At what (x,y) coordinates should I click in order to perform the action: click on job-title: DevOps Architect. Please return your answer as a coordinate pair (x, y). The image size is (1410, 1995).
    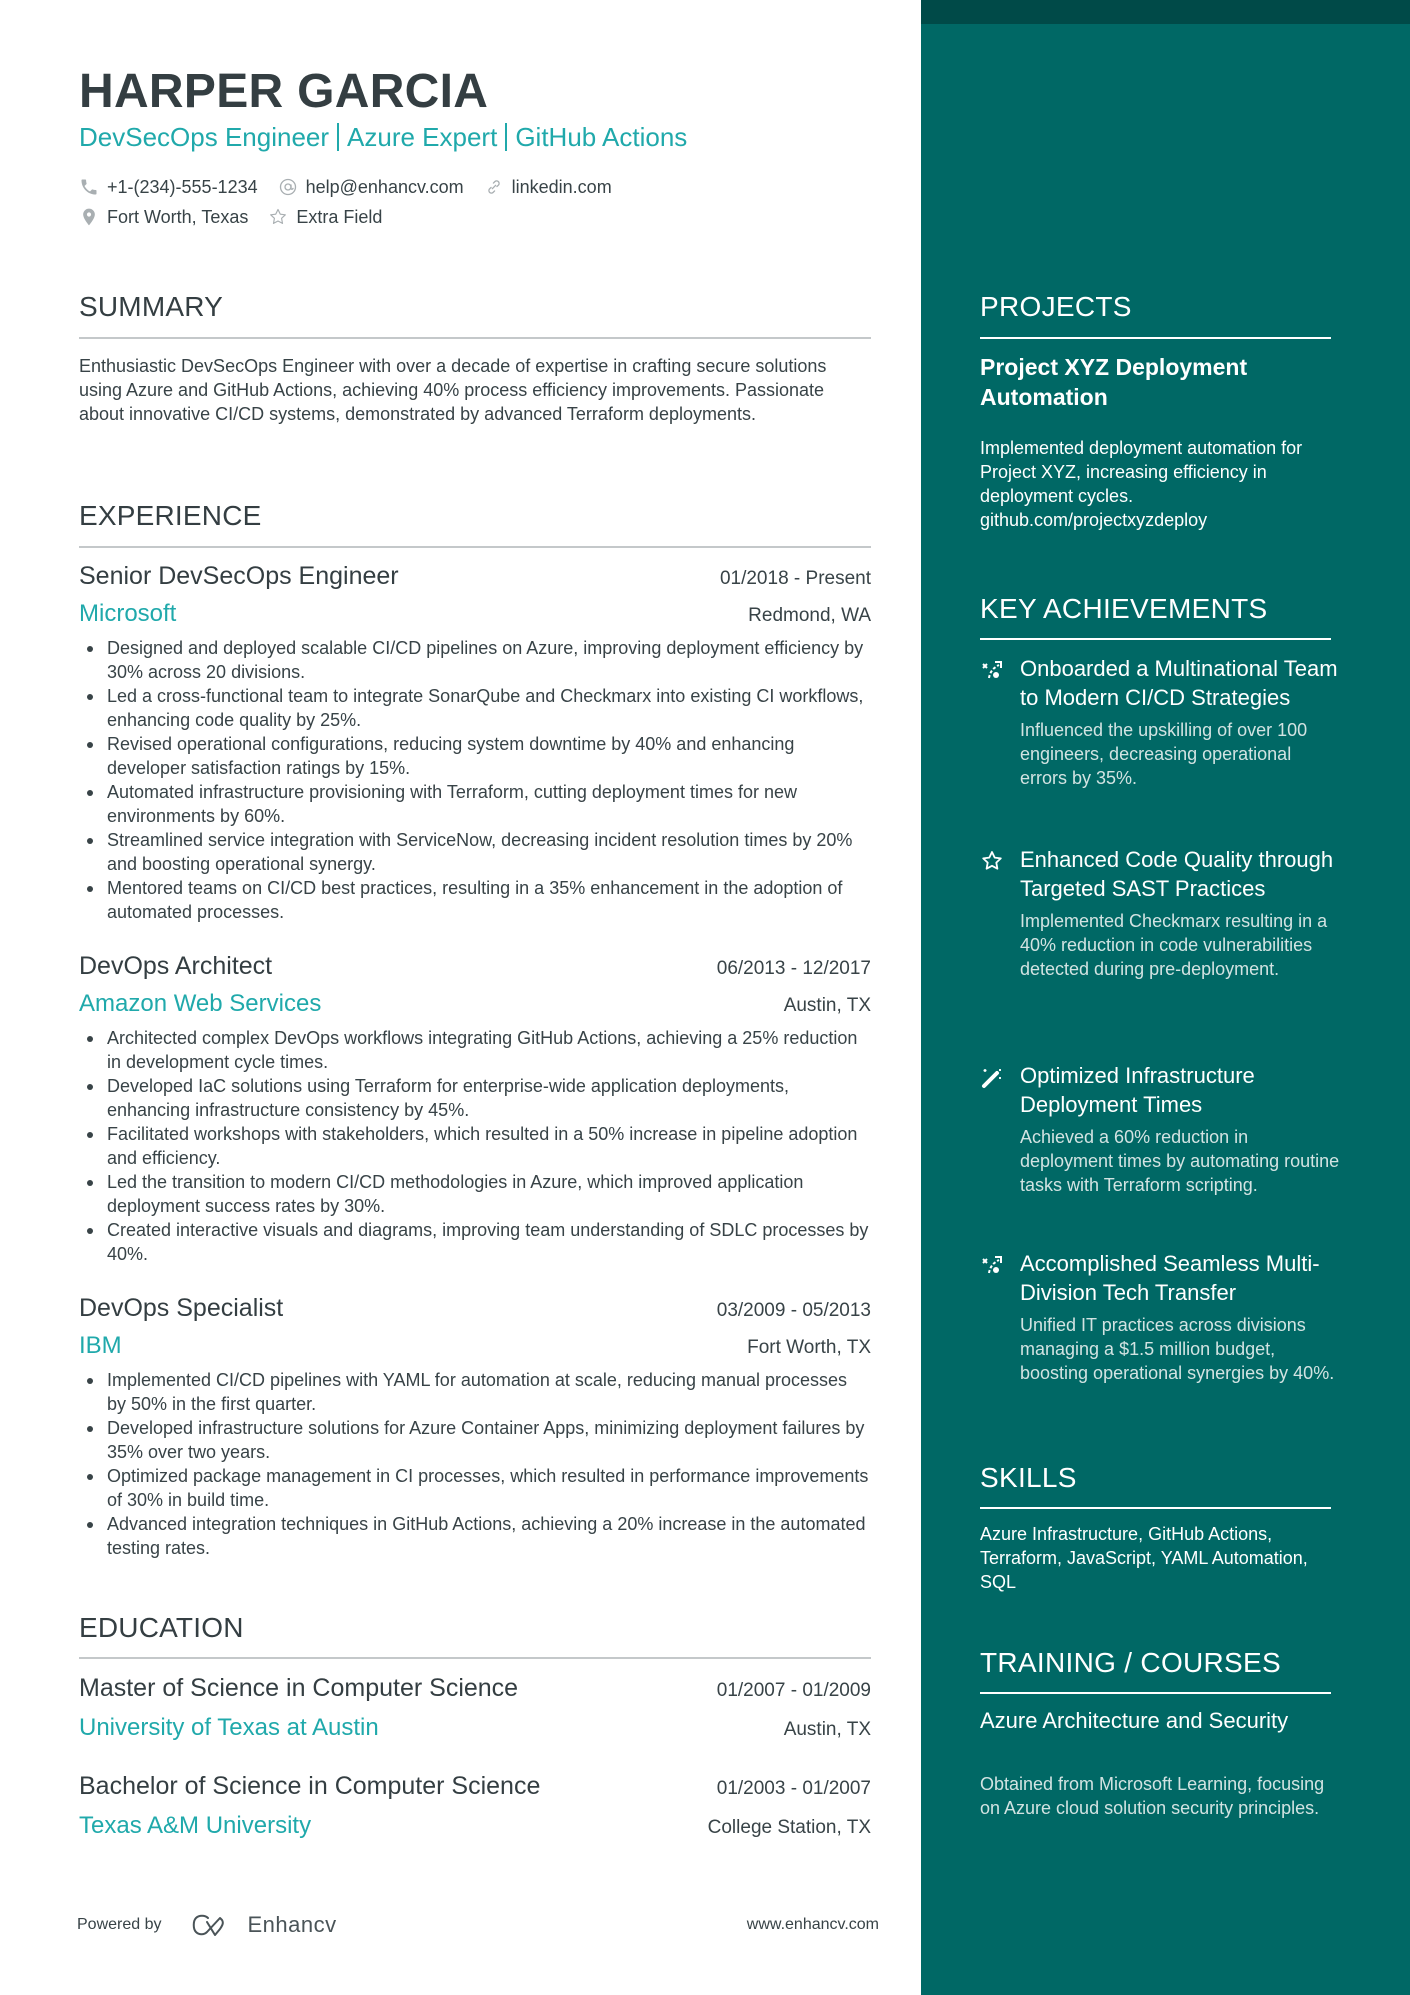
    Looking at the image, I should click on (176, 966).